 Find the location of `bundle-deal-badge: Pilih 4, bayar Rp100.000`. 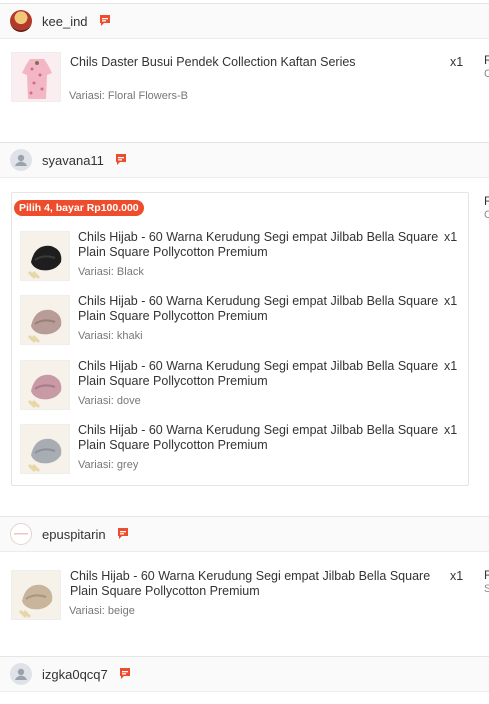

bundle-deal-badge: Pilih 4, bayar Rp100.000 is located at coordinates (79, 208).